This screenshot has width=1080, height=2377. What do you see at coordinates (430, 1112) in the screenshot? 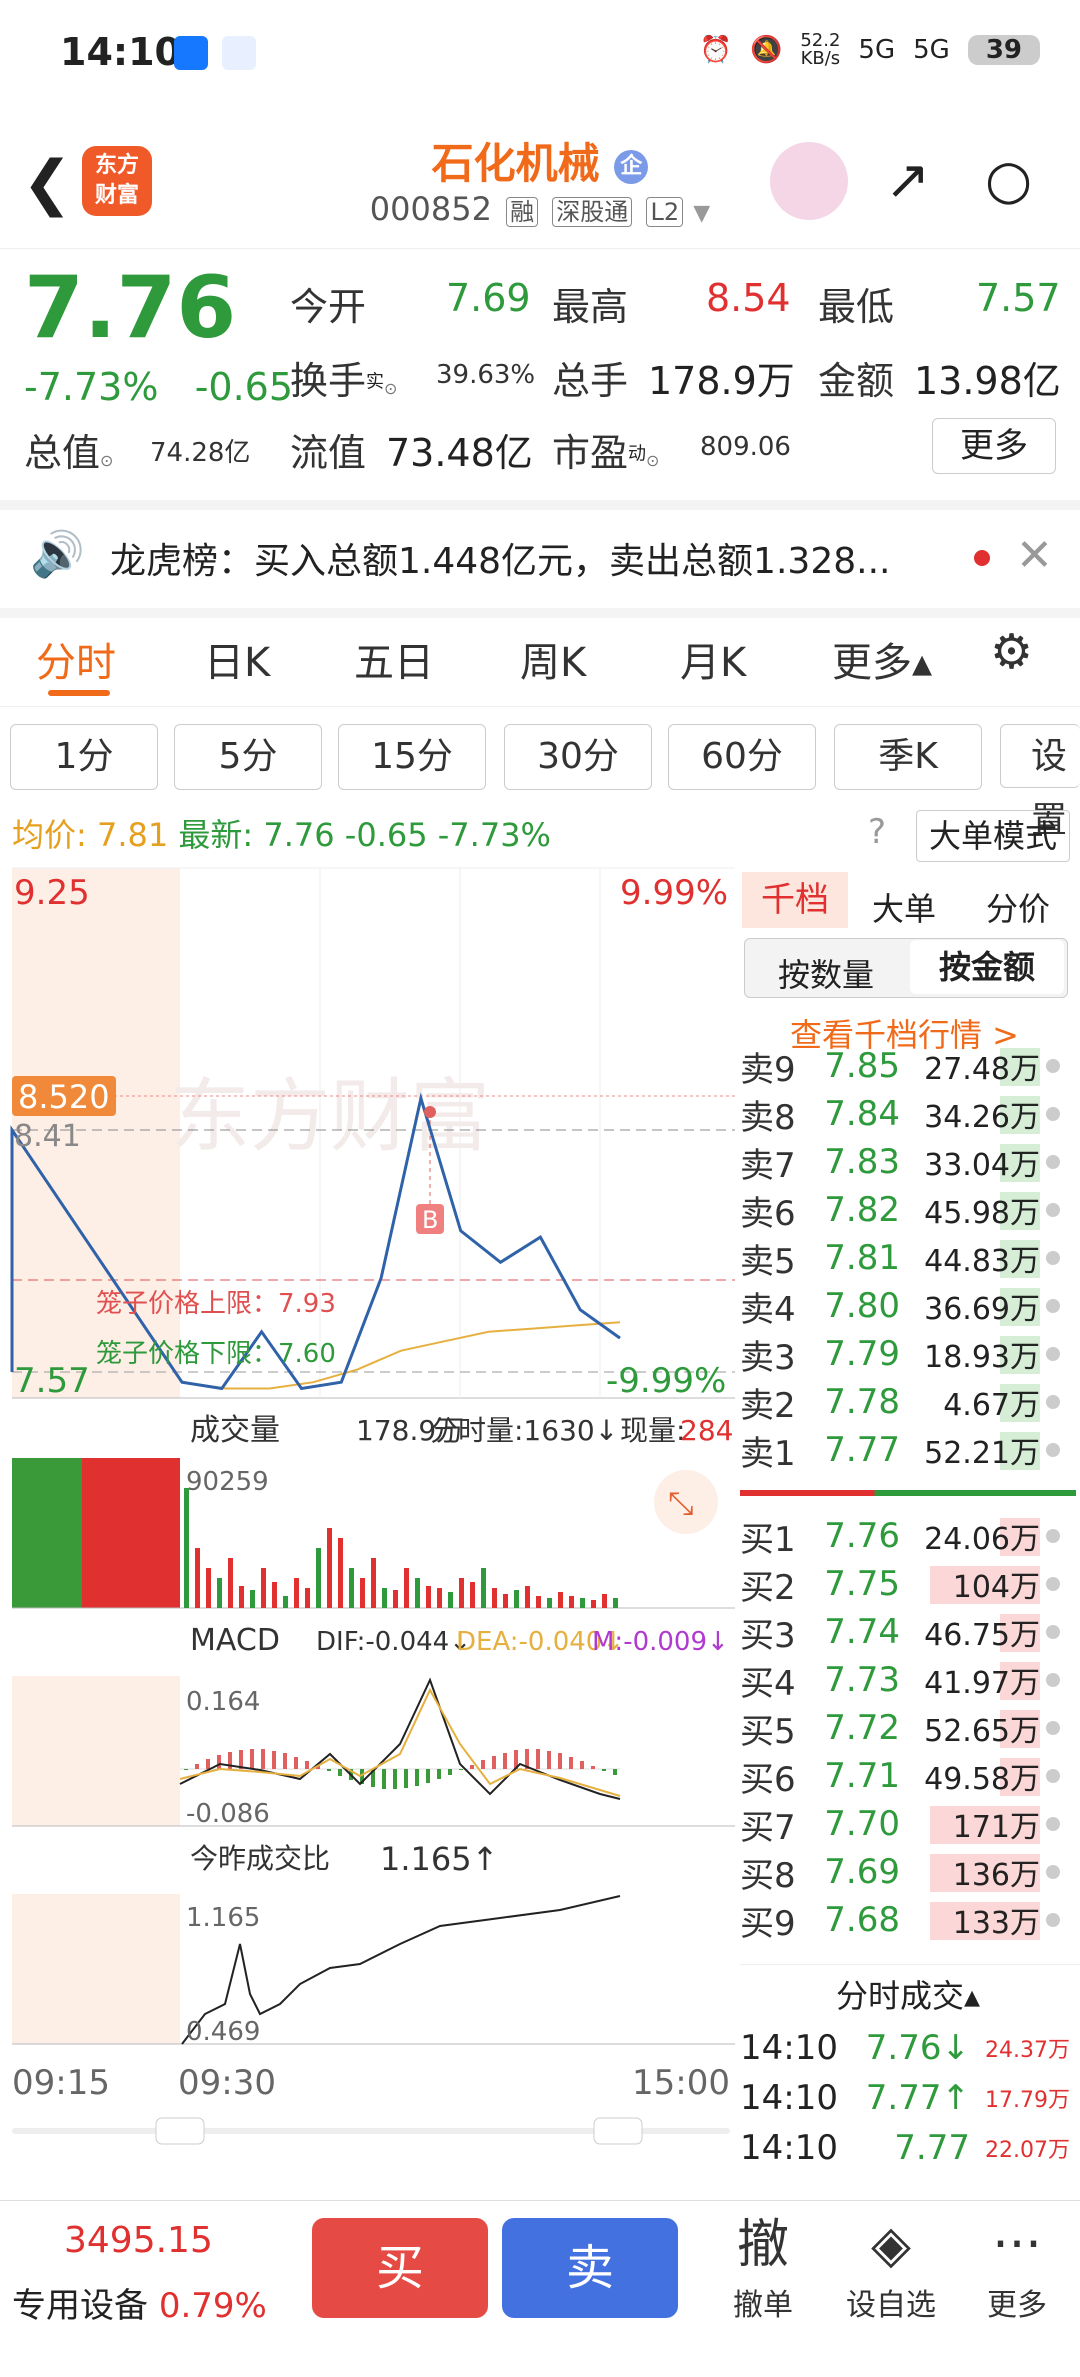
I see `high-marker` at bounding box center [430, 1112].